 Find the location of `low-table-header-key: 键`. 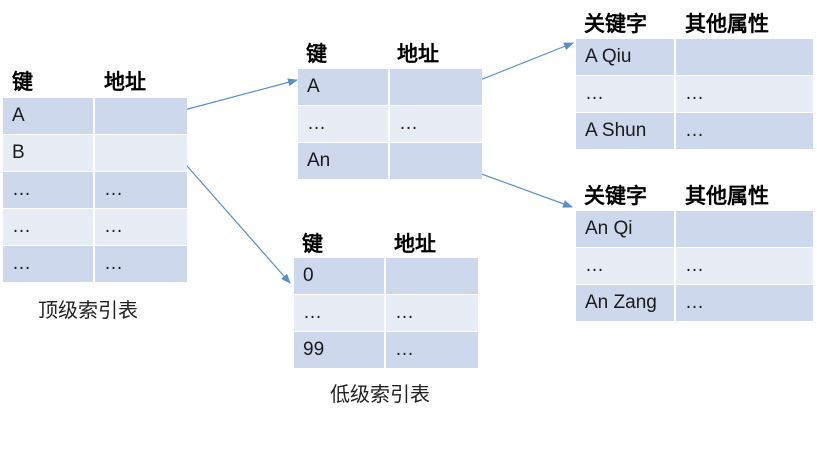

low-table-header-key: 键 is located at coordinates (312, 244).